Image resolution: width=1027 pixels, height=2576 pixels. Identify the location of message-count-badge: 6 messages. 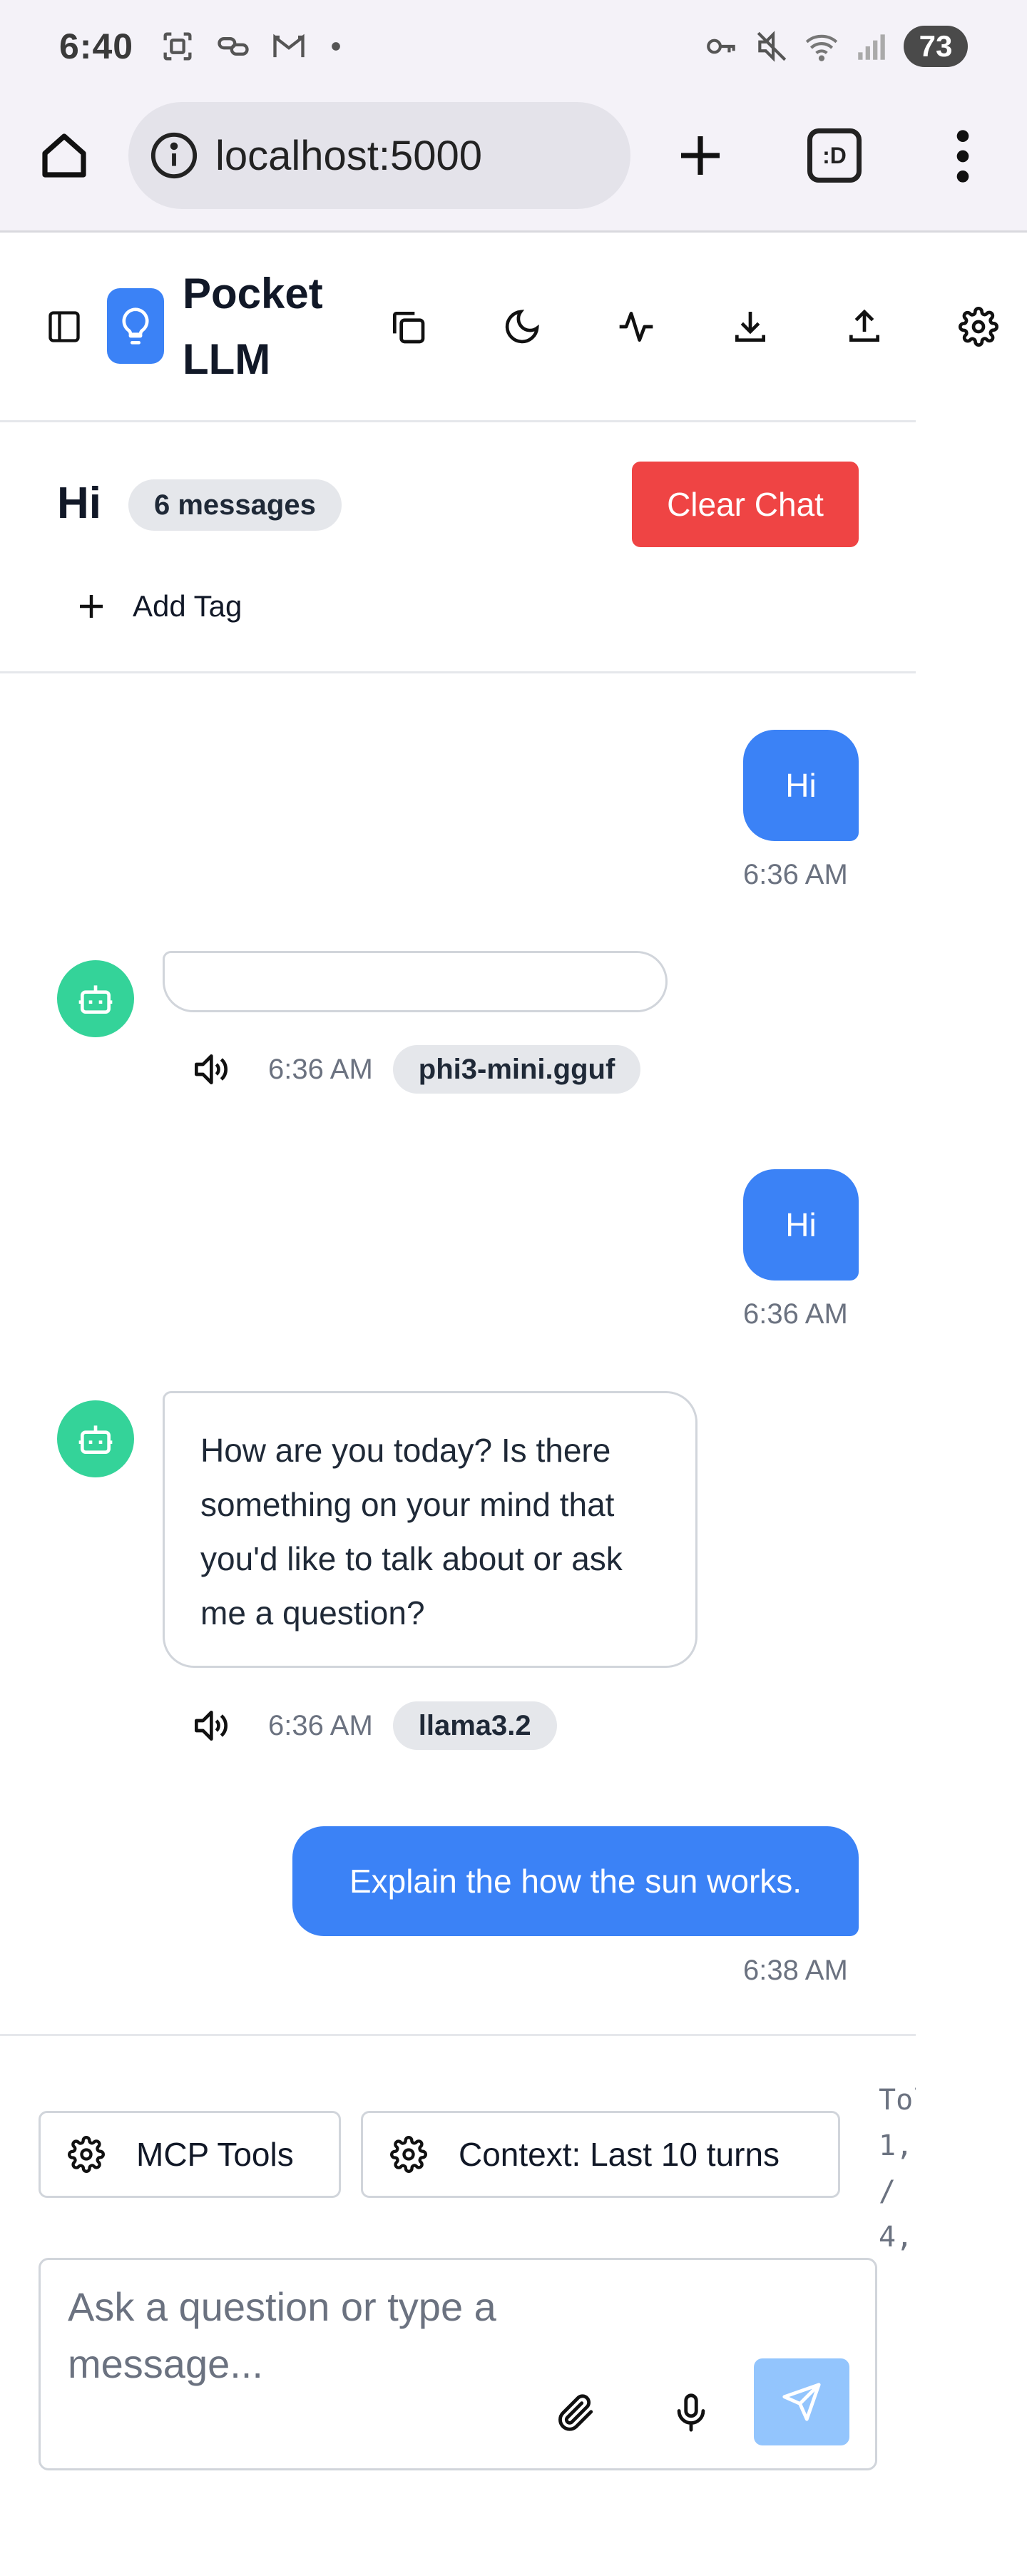
(235, 505).